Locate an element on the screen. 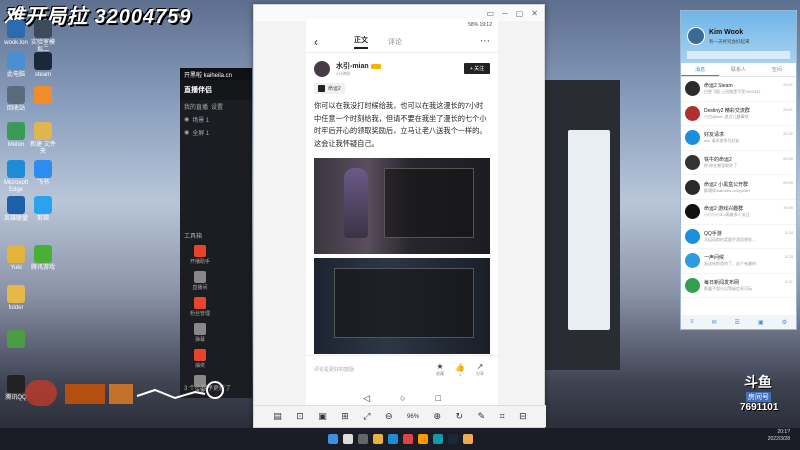 The width and height of the screenshot is (800, 450). conversation-item: 命运2 游戏兴趣群 小小小小5-3周爽多人关注 19:49 is located at coordinates (738, 212).